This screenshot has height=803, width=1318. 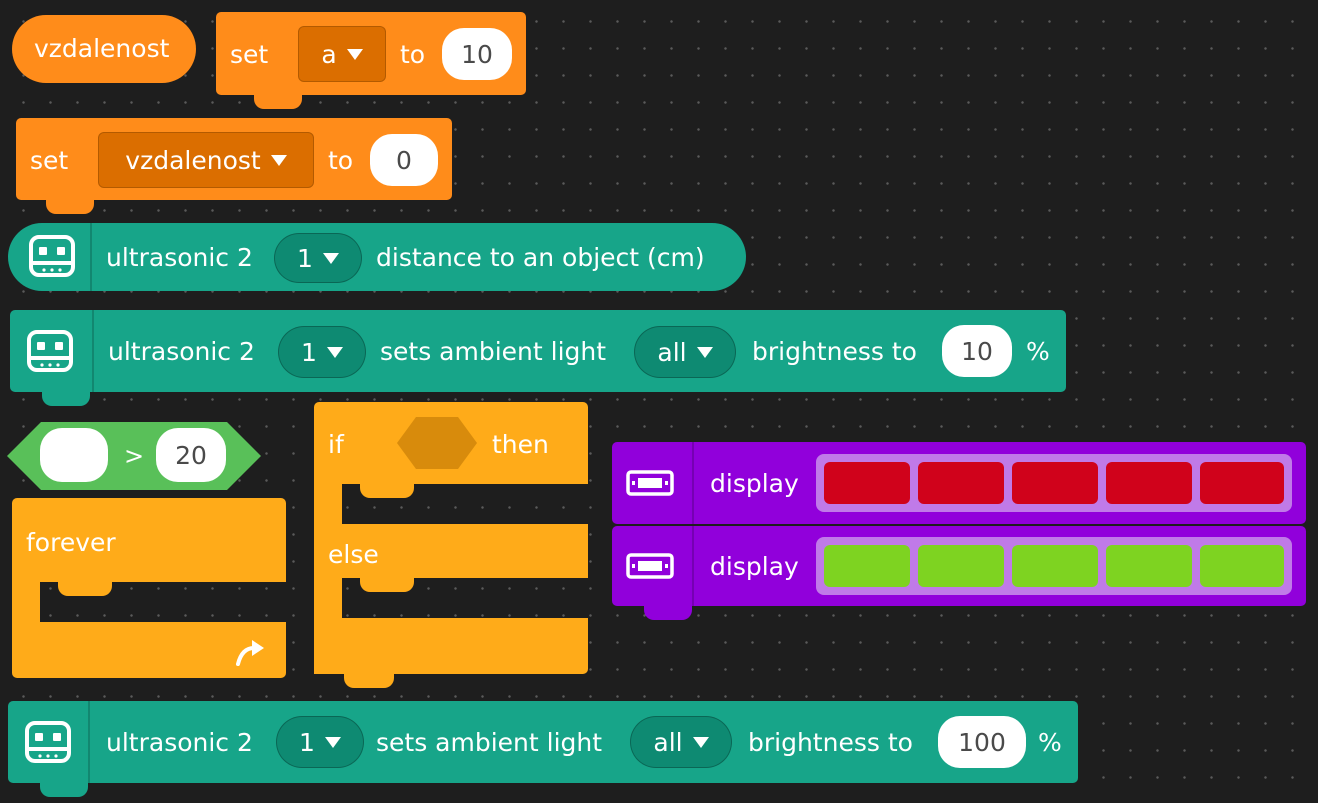 I want to click on variable-dropdown: vzdalenost, so click(x=206, y=160).